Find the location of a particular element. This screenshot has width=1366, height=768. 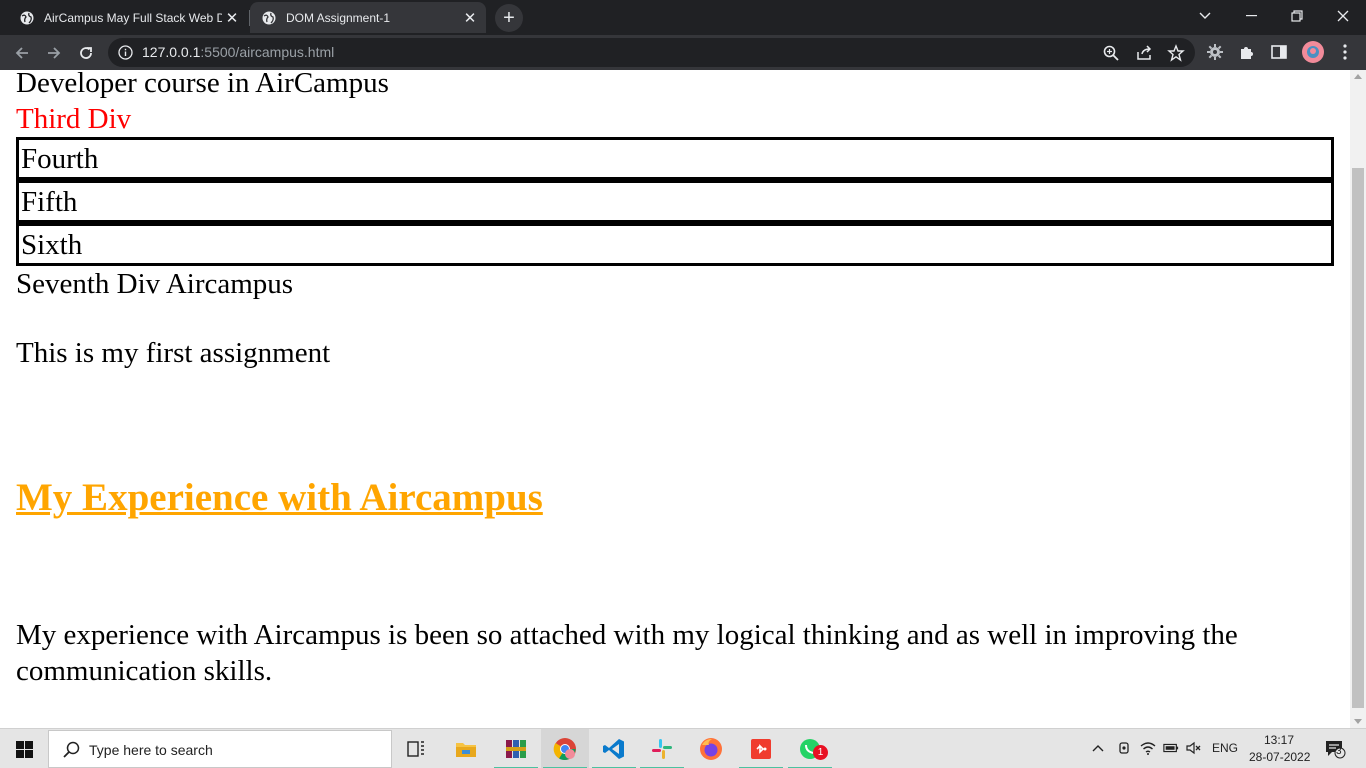

scroll-thumb is located at coordinates (1358, 438).